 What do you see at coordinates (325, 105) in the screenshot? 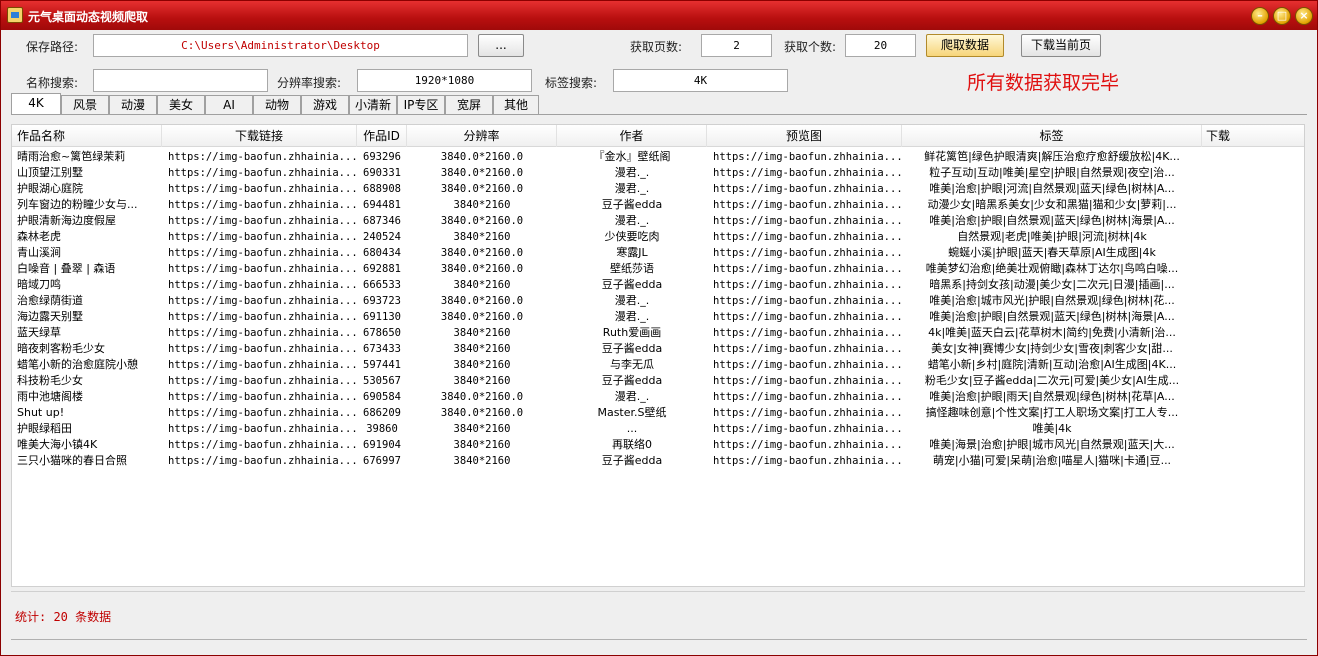
I see `tab-games: 游戏` at bounding box center [325, 105].